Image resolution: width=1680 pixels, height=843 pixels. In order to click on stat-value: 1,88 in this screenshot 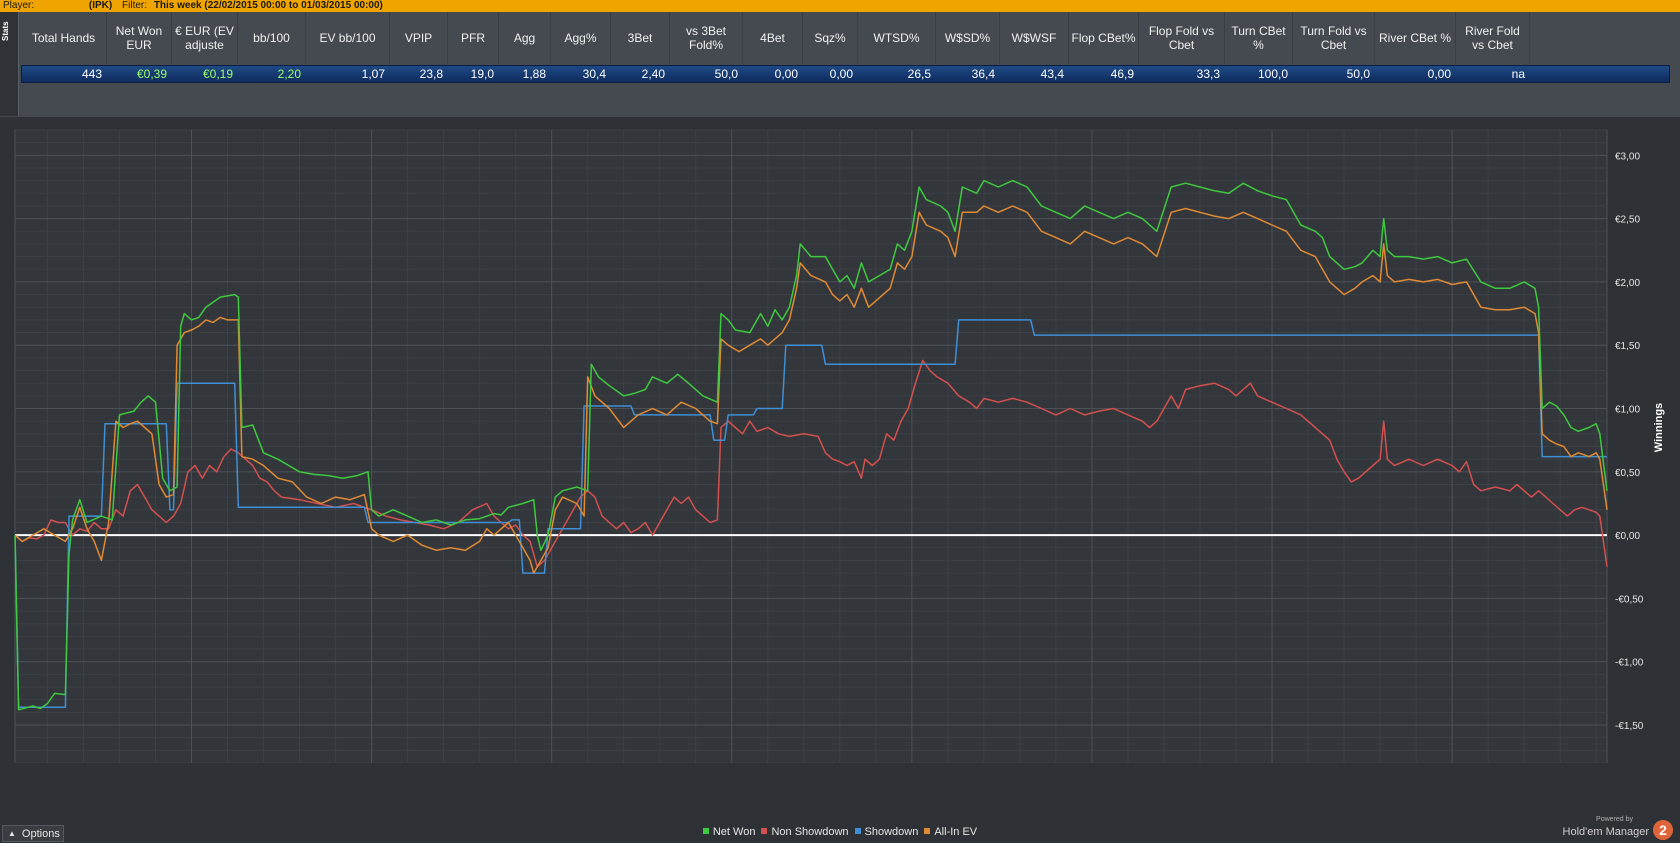, I will do `click(534, 74)`.